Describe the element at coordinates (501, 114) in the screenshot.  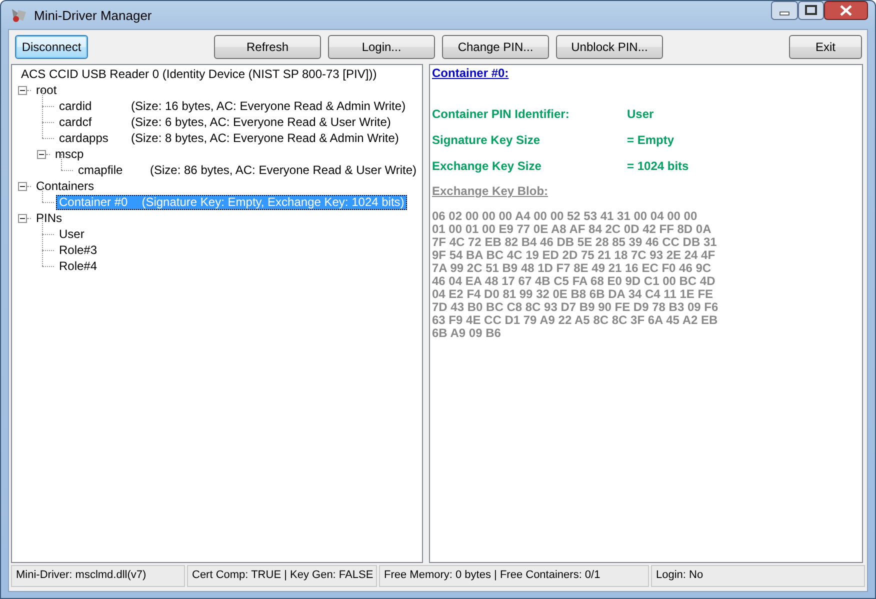
I see `field-label: Container PIN Identifier:` at that location.